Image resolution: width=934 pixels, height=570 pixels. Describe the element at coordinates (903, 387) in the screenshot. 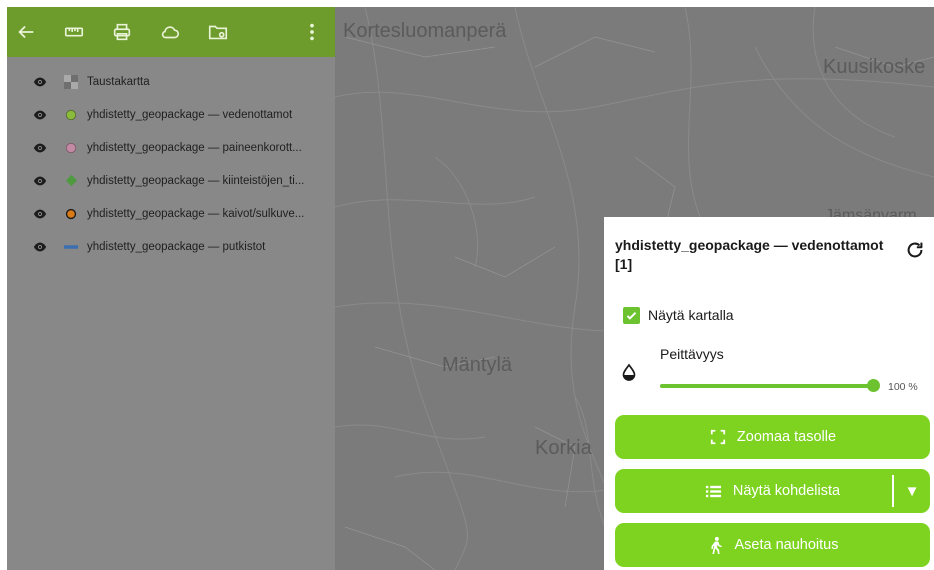

I see `opacity-value: 100 %` at that location.